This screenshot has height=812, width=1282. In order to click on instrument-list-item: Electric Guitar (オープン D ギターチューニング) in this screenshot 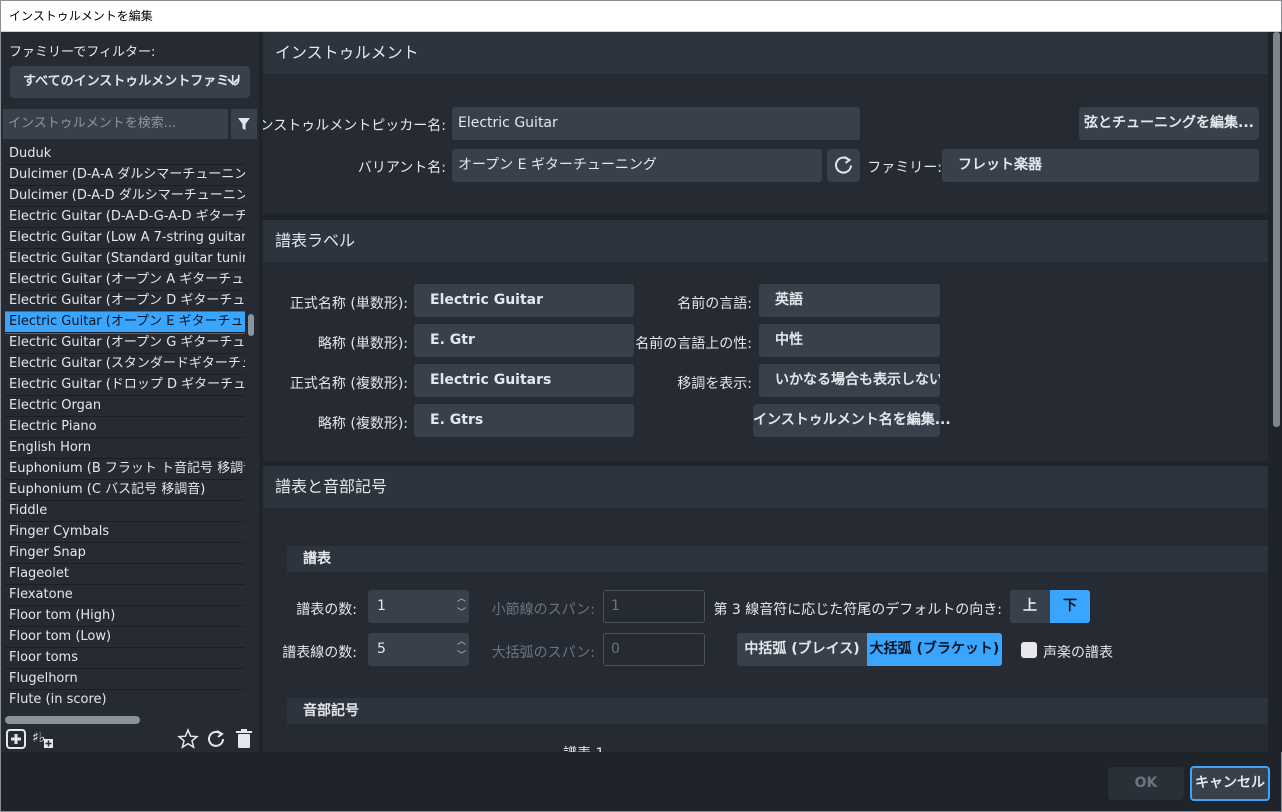, I will do `click(125, 301)`.